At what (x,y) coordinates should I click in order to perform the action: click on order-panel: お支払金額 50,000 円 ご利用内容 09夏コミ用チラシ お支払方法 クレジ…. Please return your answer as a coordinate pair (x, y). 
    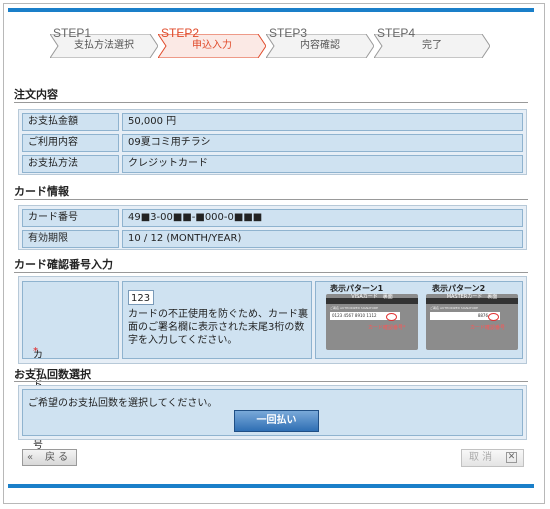
    Looking at the image, I should click on (272, 142).